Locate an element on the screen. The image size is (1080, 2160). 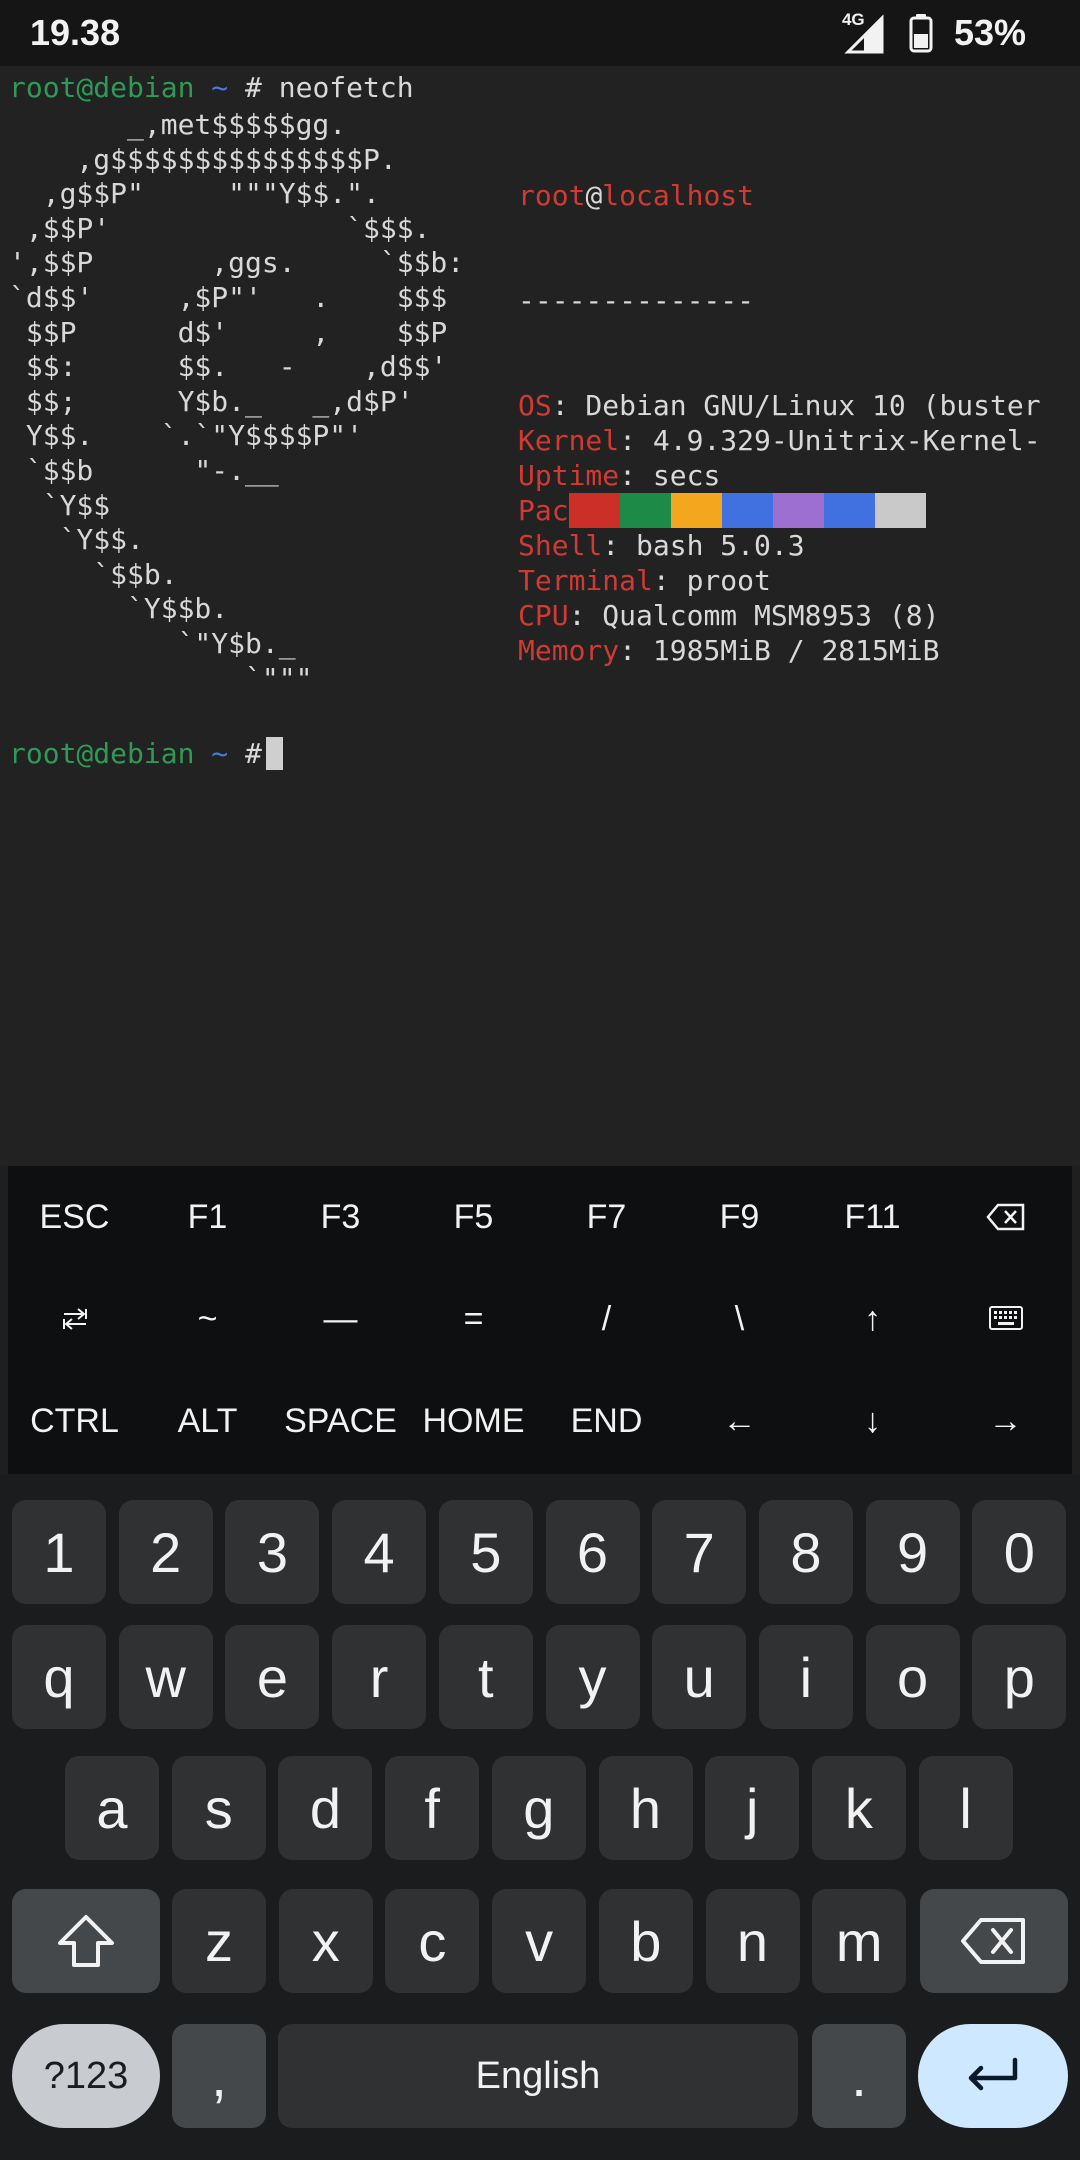
key-d: d is located at coordinates (325, 1808).